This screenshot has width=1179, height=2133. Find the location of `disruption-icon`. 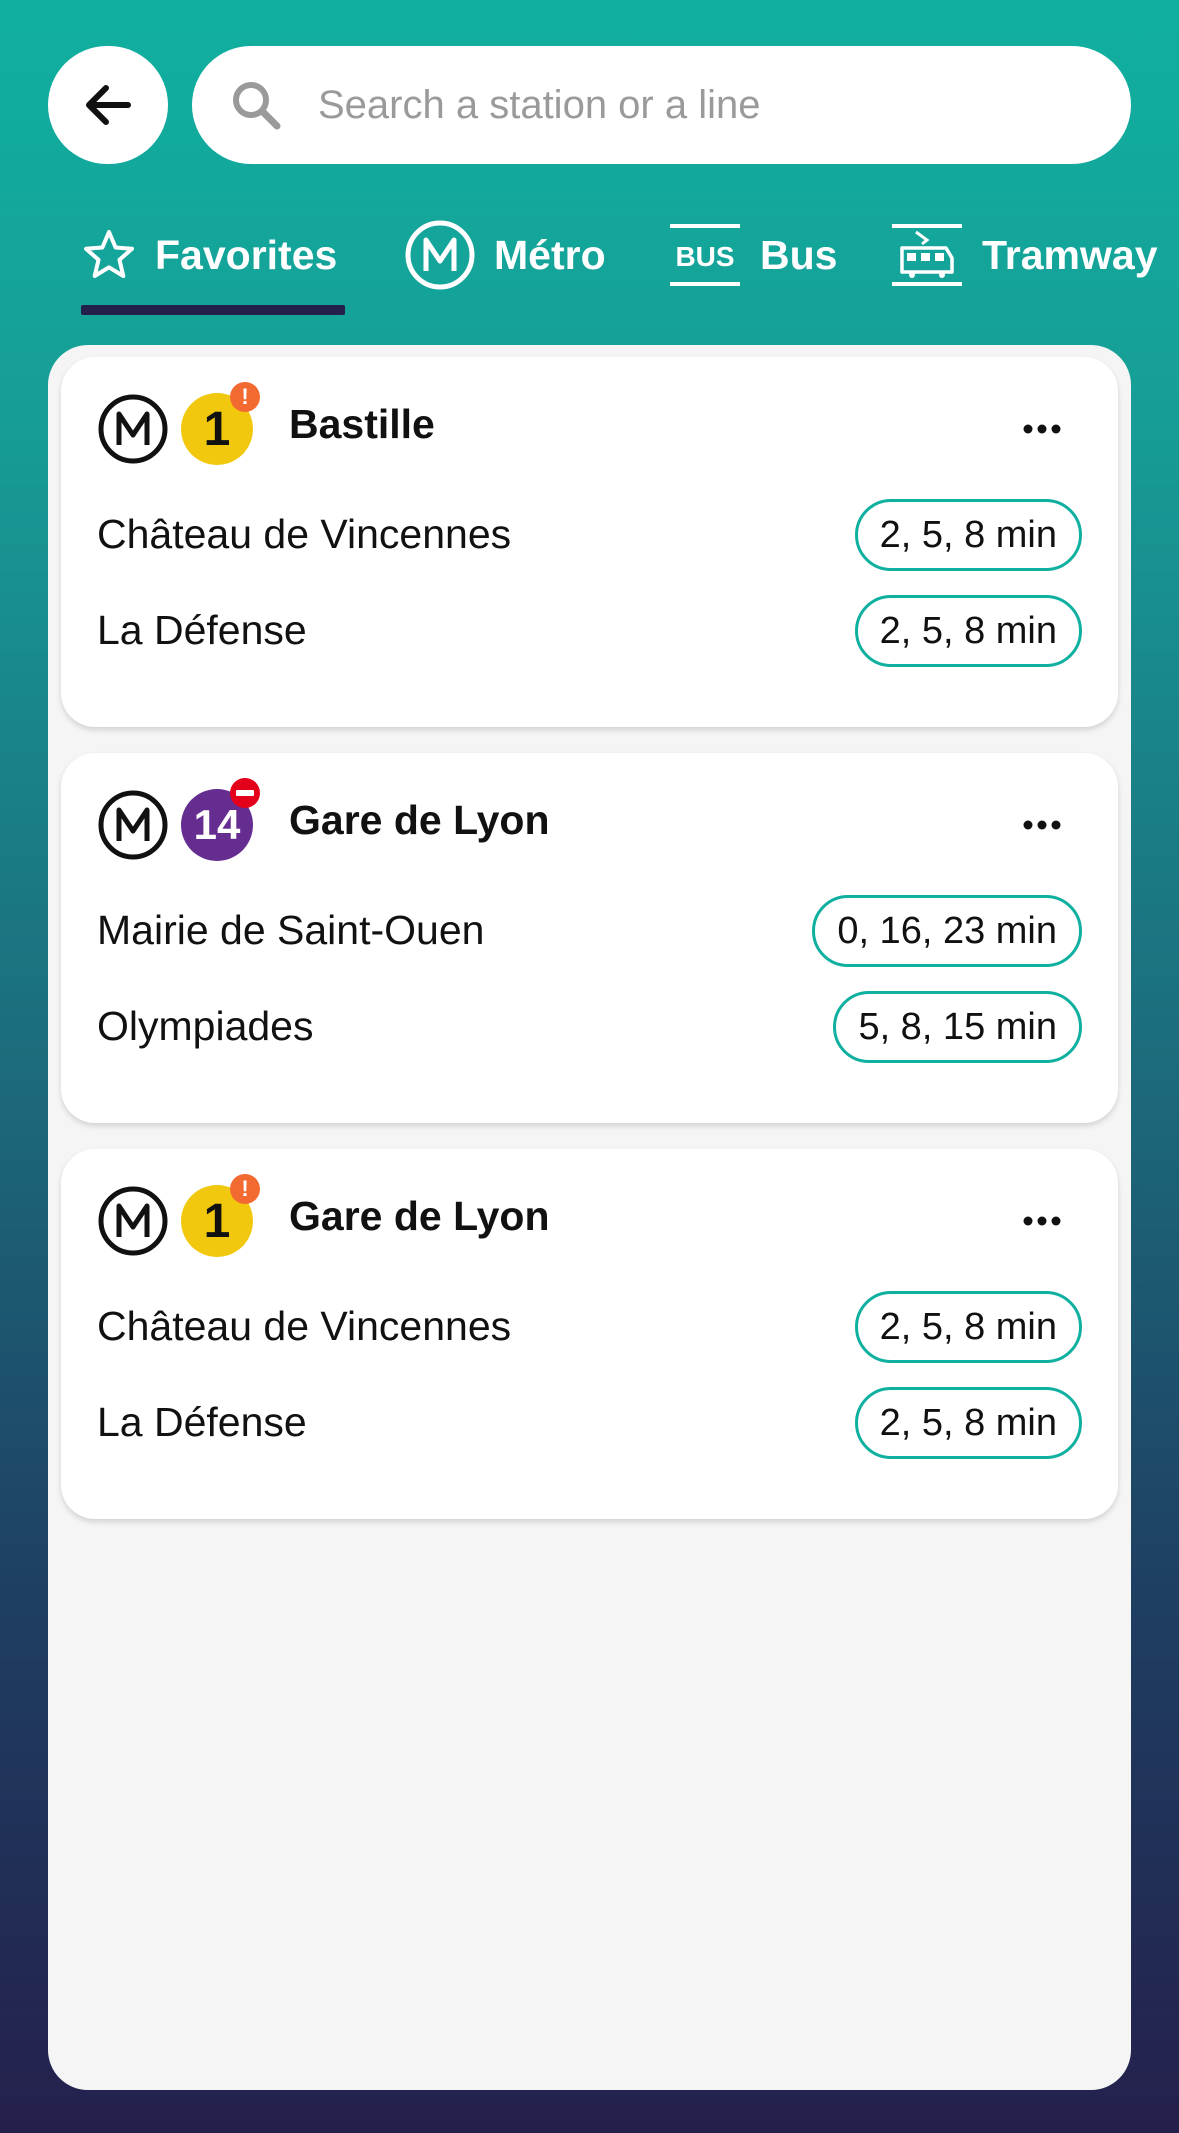

disruption-icon is located at coordinates (245, 793).